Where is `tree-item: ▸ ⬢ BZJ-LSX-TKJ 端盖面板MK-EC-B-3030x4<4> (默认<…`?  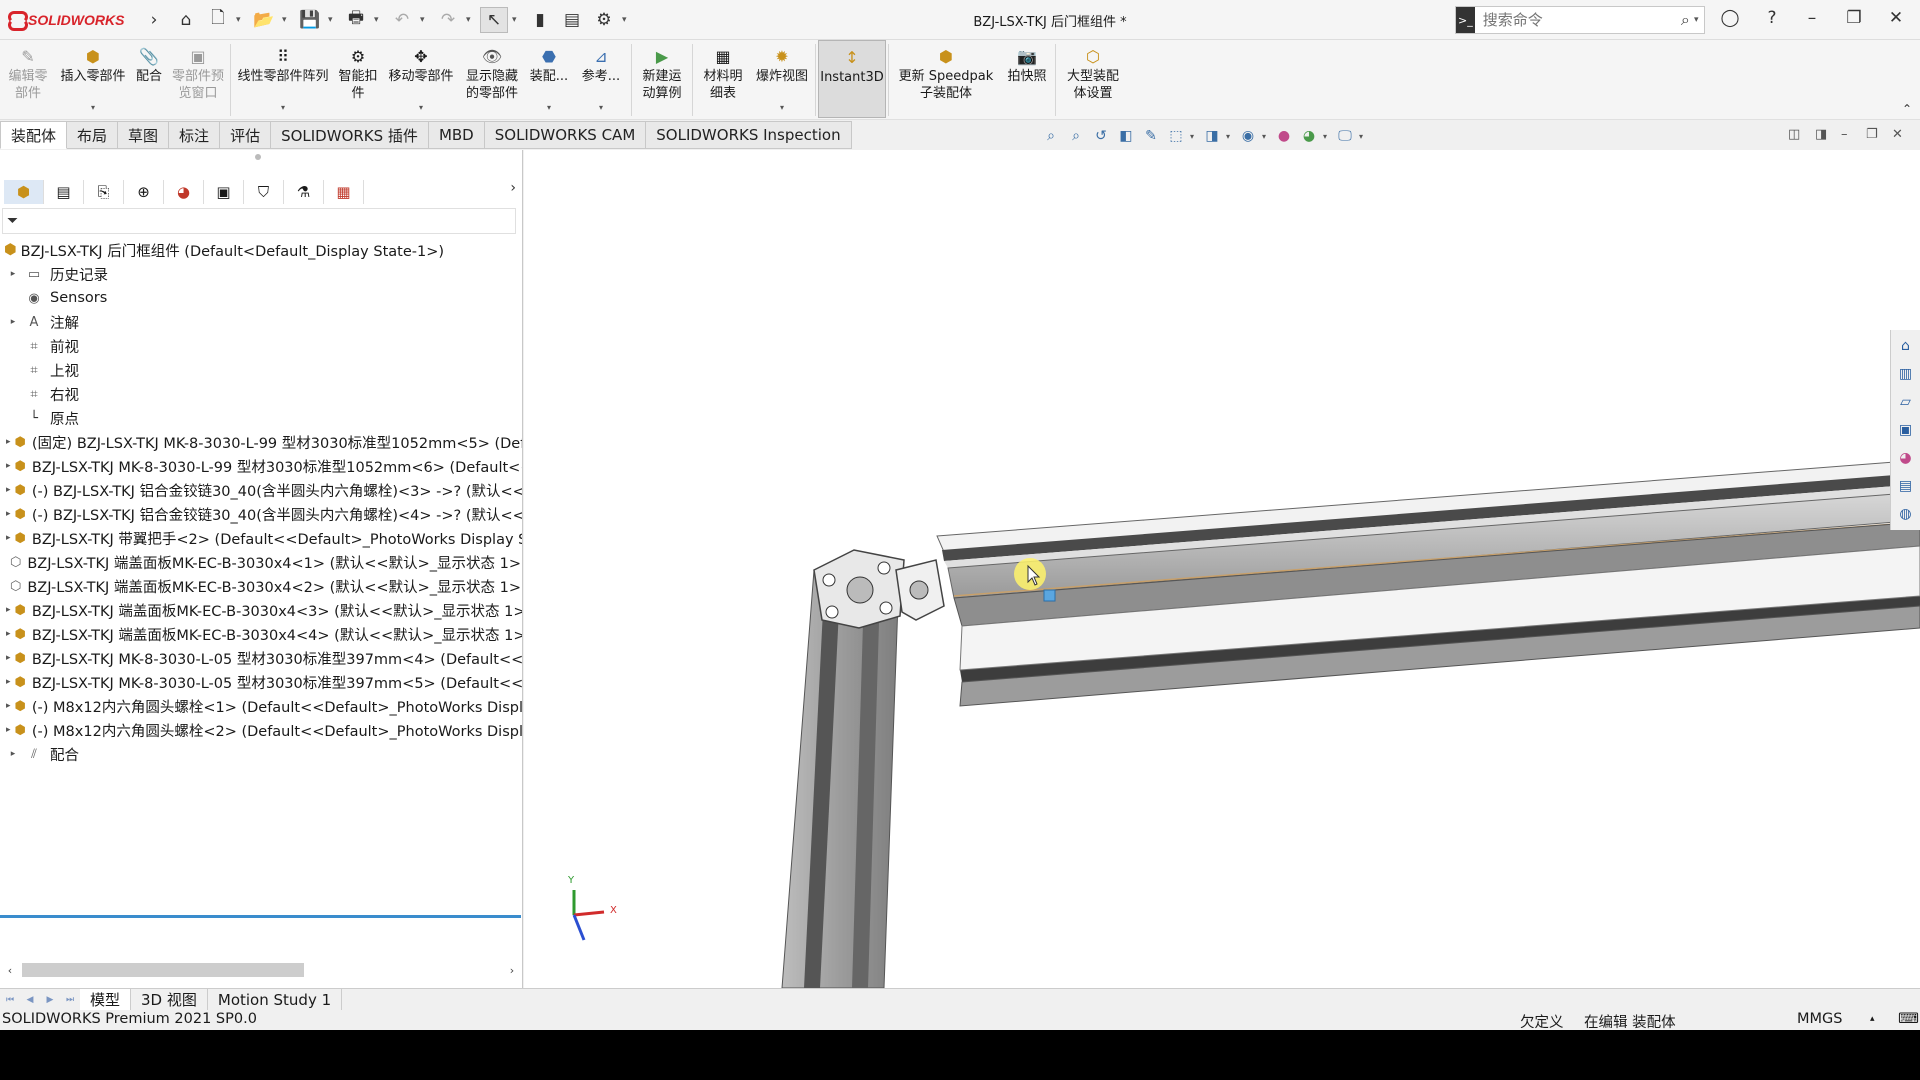 tree-item: ▸ ⬢ BZJ-LSX-TKJ 端盖面板MK-EC-B-3030x4<4> (默认<… is located at coordinates (261, 634).